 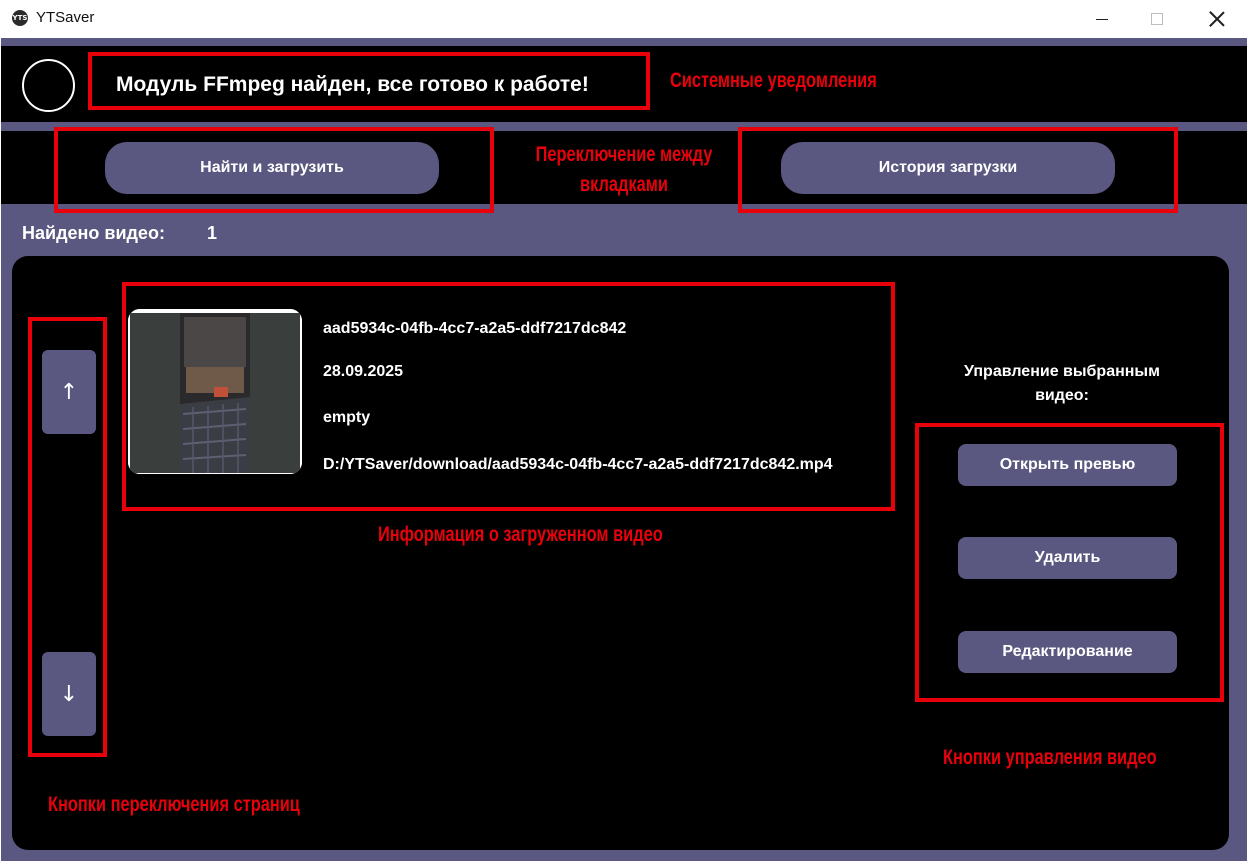 I want to click on video-id: aad5934c-04fb-4cc7-a2a5-ddf7217dc842, so click(x=475, y=328).